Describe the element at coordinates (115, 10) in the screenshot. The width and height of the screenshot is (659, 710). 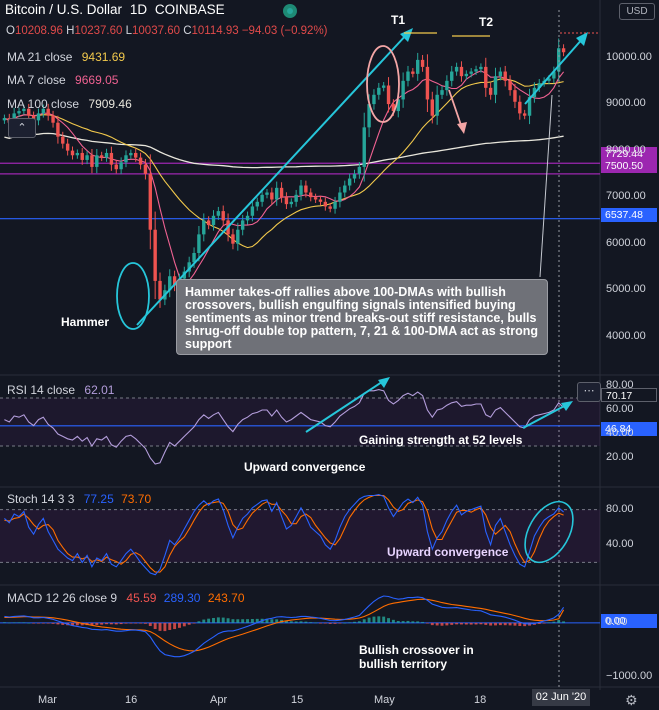
I see `symbol-header: Bitcoin / U.S. Dollar 1D COINBASE` at that location.